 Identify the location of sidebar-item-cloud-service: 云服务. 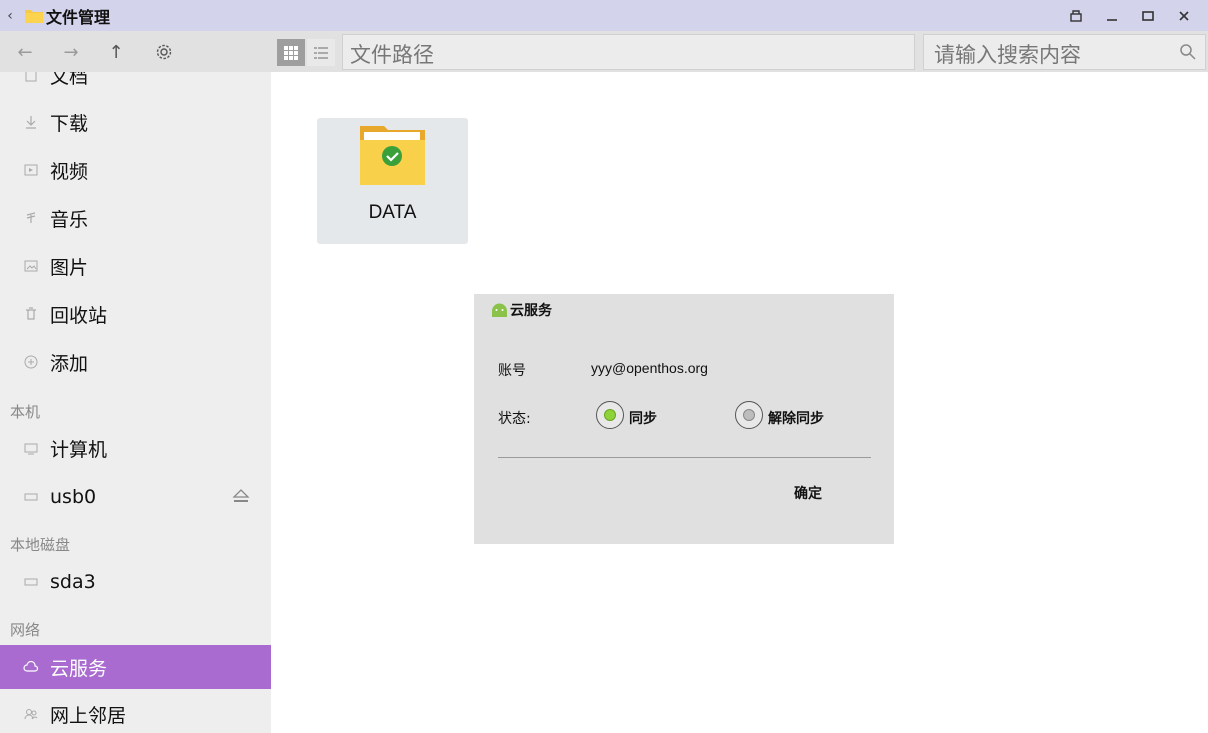
(135, 667).